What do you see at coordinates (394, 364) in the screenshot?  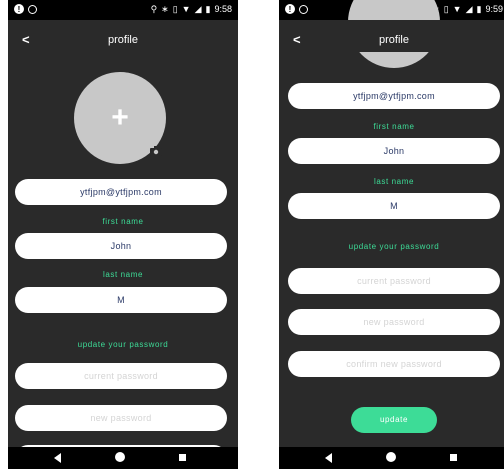 I see `confirm-password-field: confirm new password` at bounding box center [394, 364].